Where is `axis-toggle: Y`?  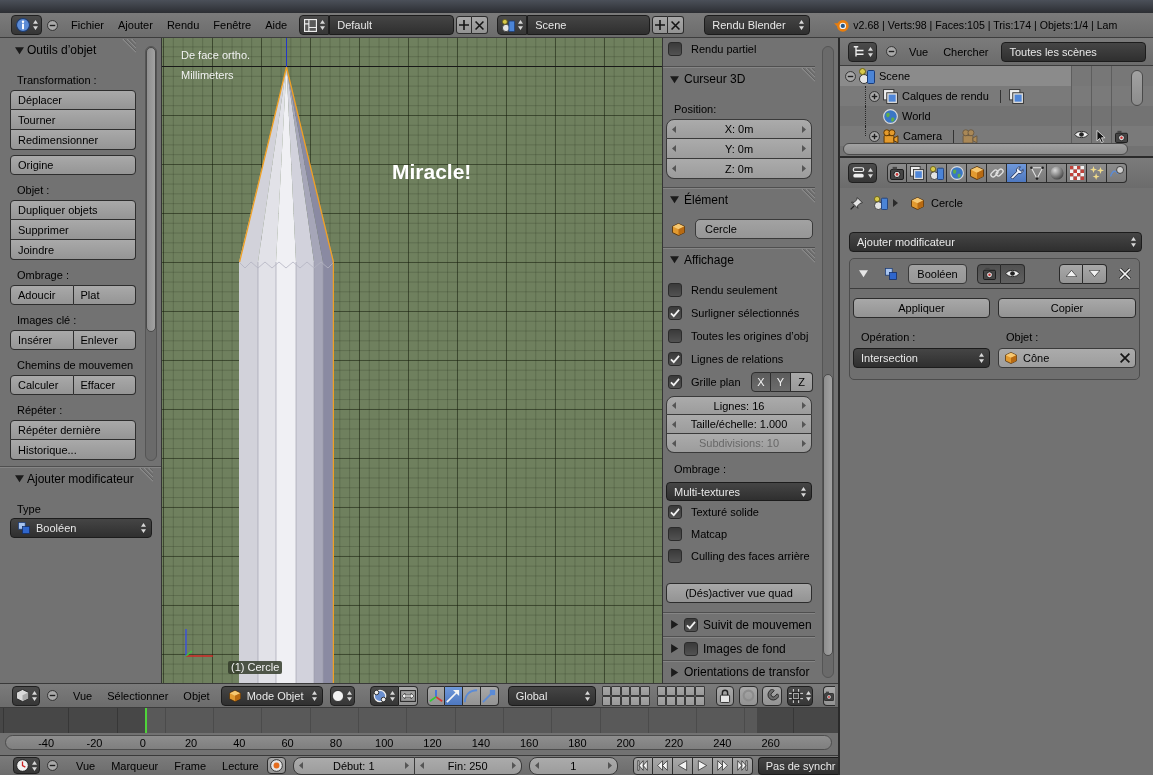 axis-toggle: Y is located at coordinates (781, 381).